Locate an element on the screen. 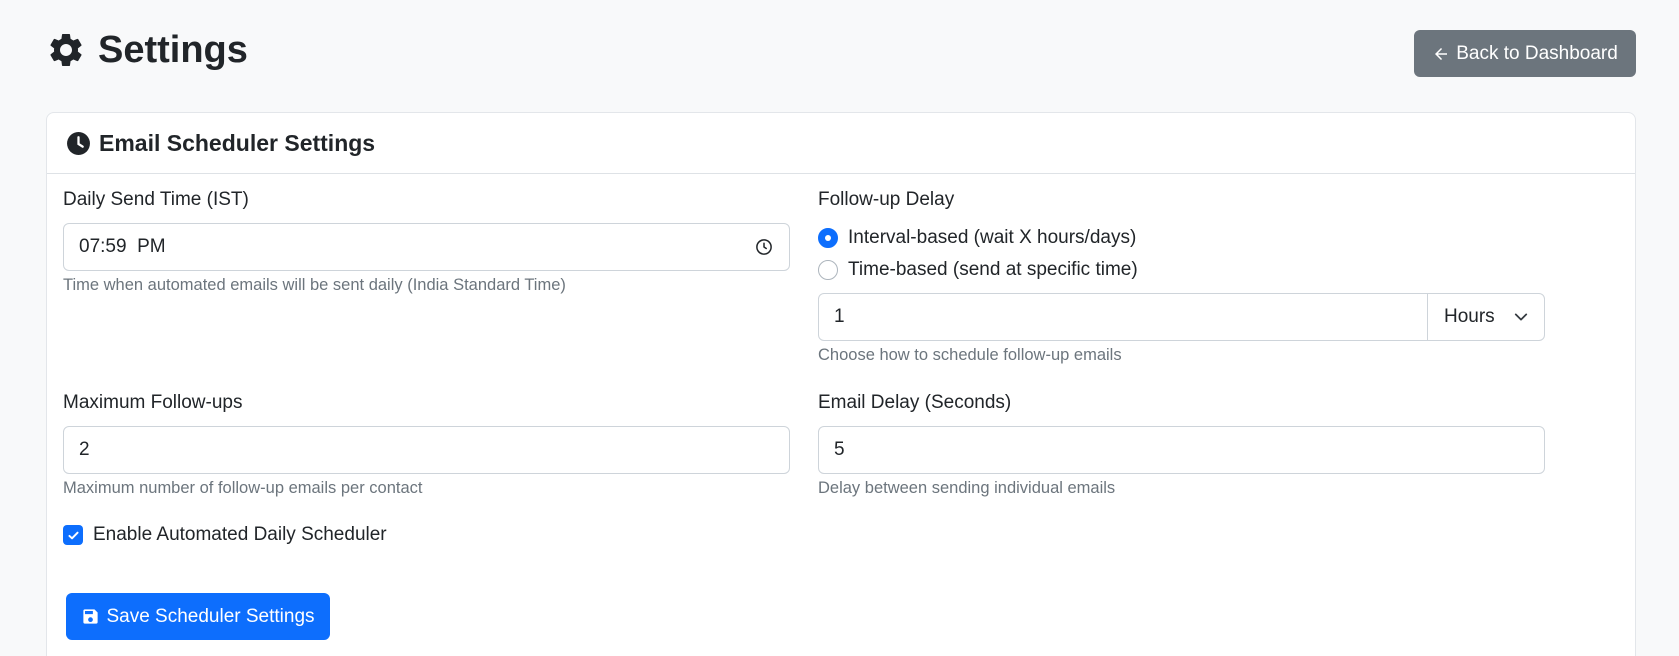 The width and height of the screenshot is (1679, 656). gear-icon is located at coordinates (66, 49).